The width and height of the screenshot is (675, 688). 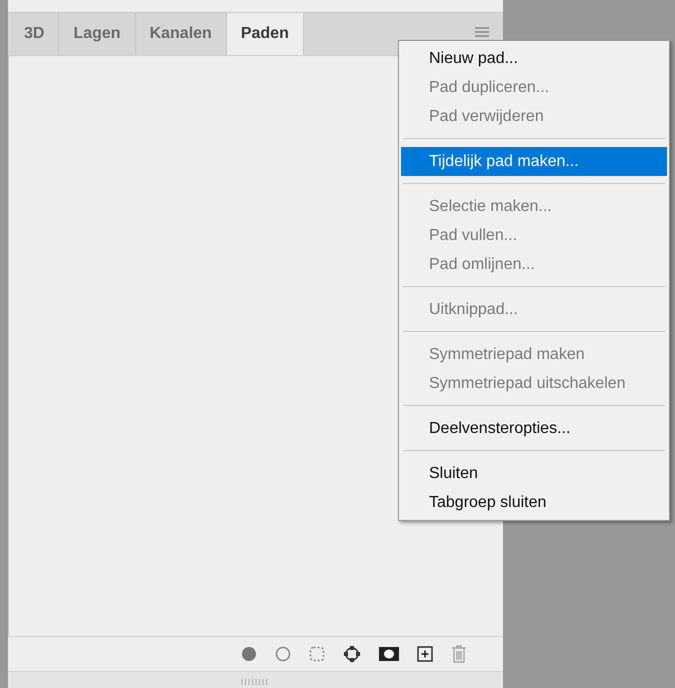 What do you see at coordinates (352, 654) in the screenshot?
I see `path-anchor-icon` at bounding box center [352, 654].